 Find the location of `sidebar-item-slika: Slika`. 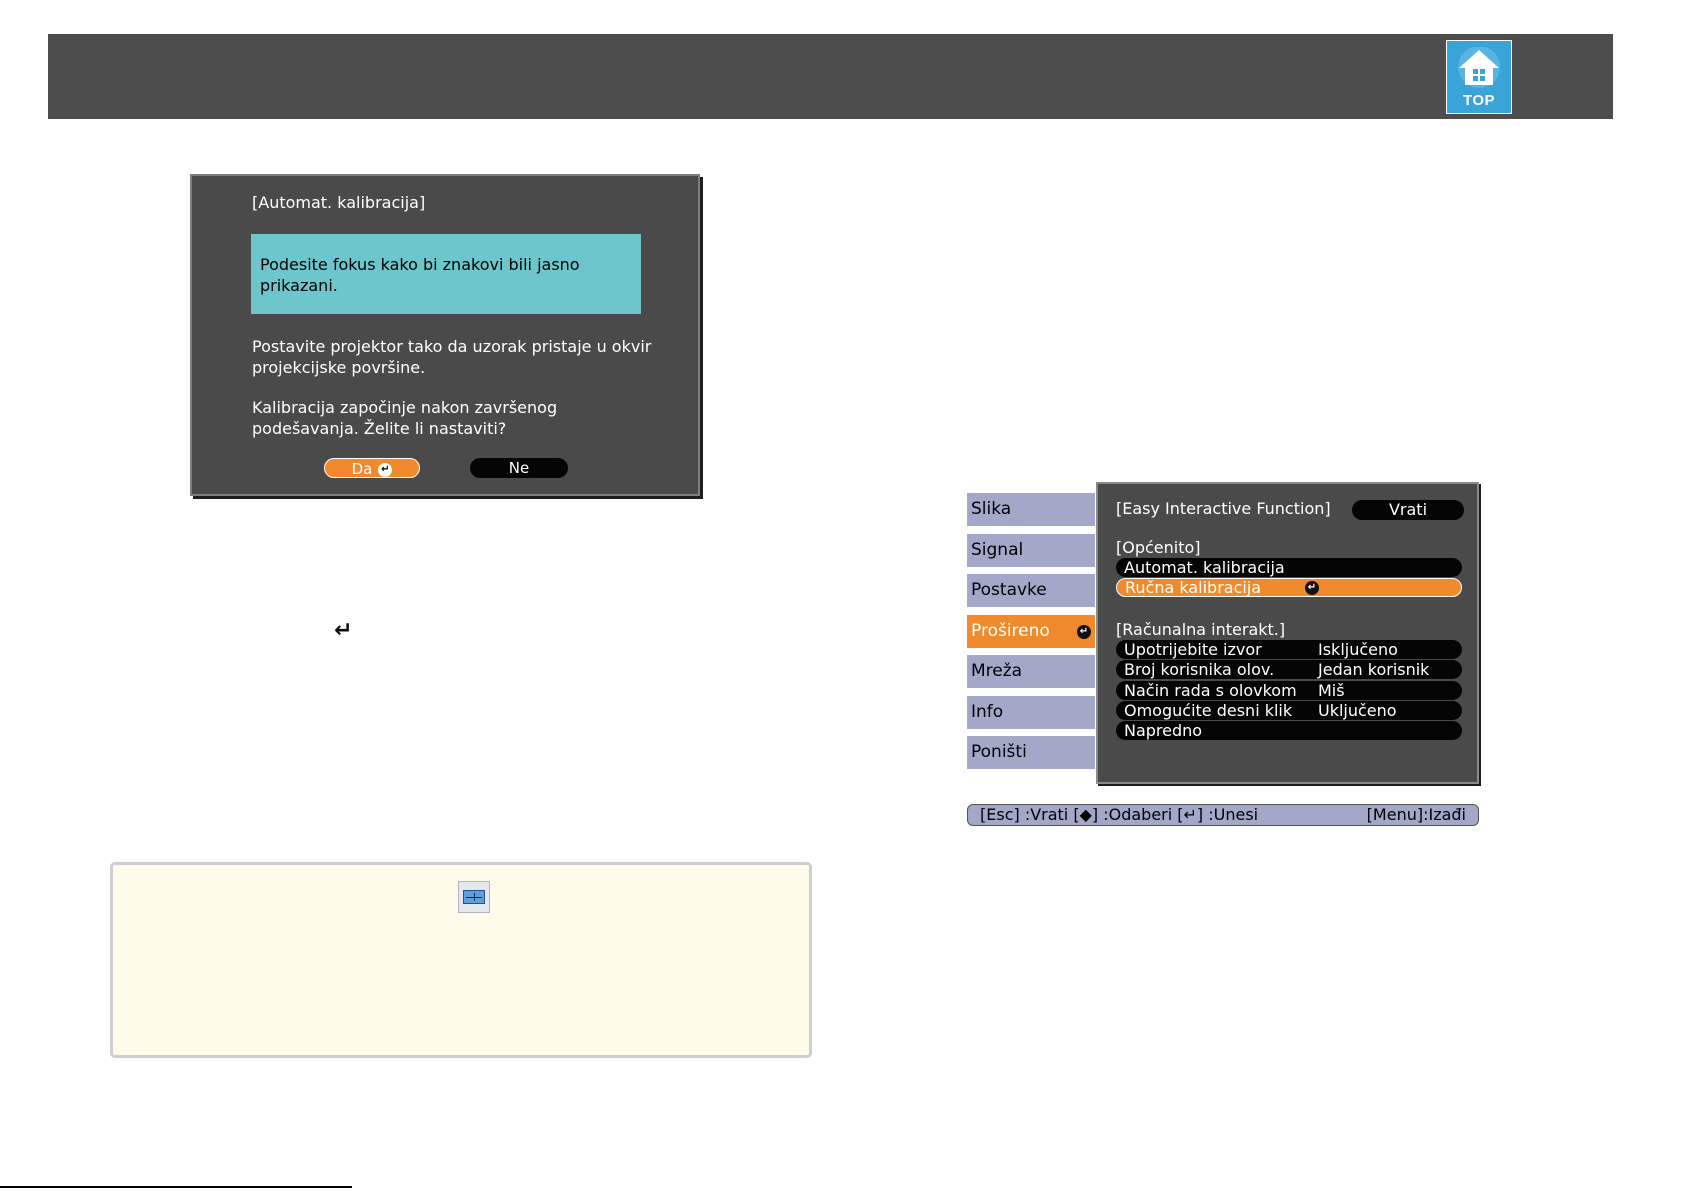

sidebar-item-slika: Slika is located at coordinates (1031, 509).